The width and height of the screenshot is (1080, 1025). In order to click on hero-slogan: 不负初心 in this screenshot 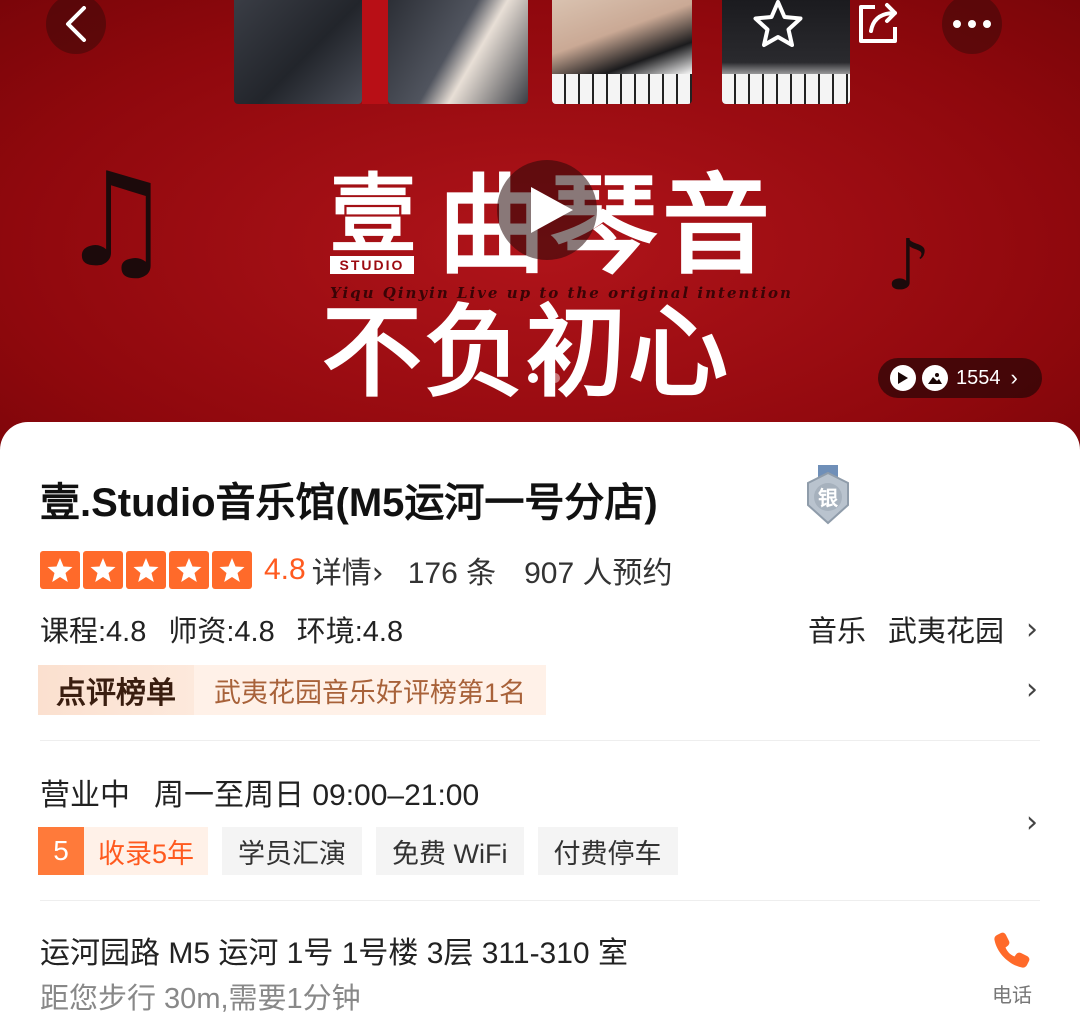, I will do `click(526, 352)`.